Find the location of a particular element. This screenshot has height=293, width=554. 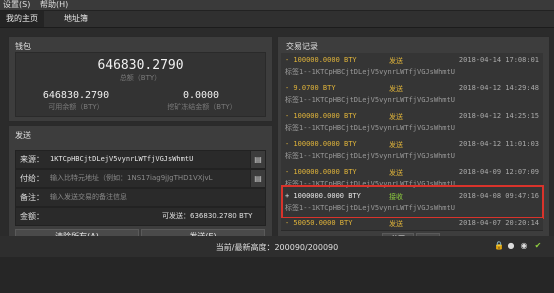

tx-amount: - 50050.0000 BTY is located at coordinates (319, 223).